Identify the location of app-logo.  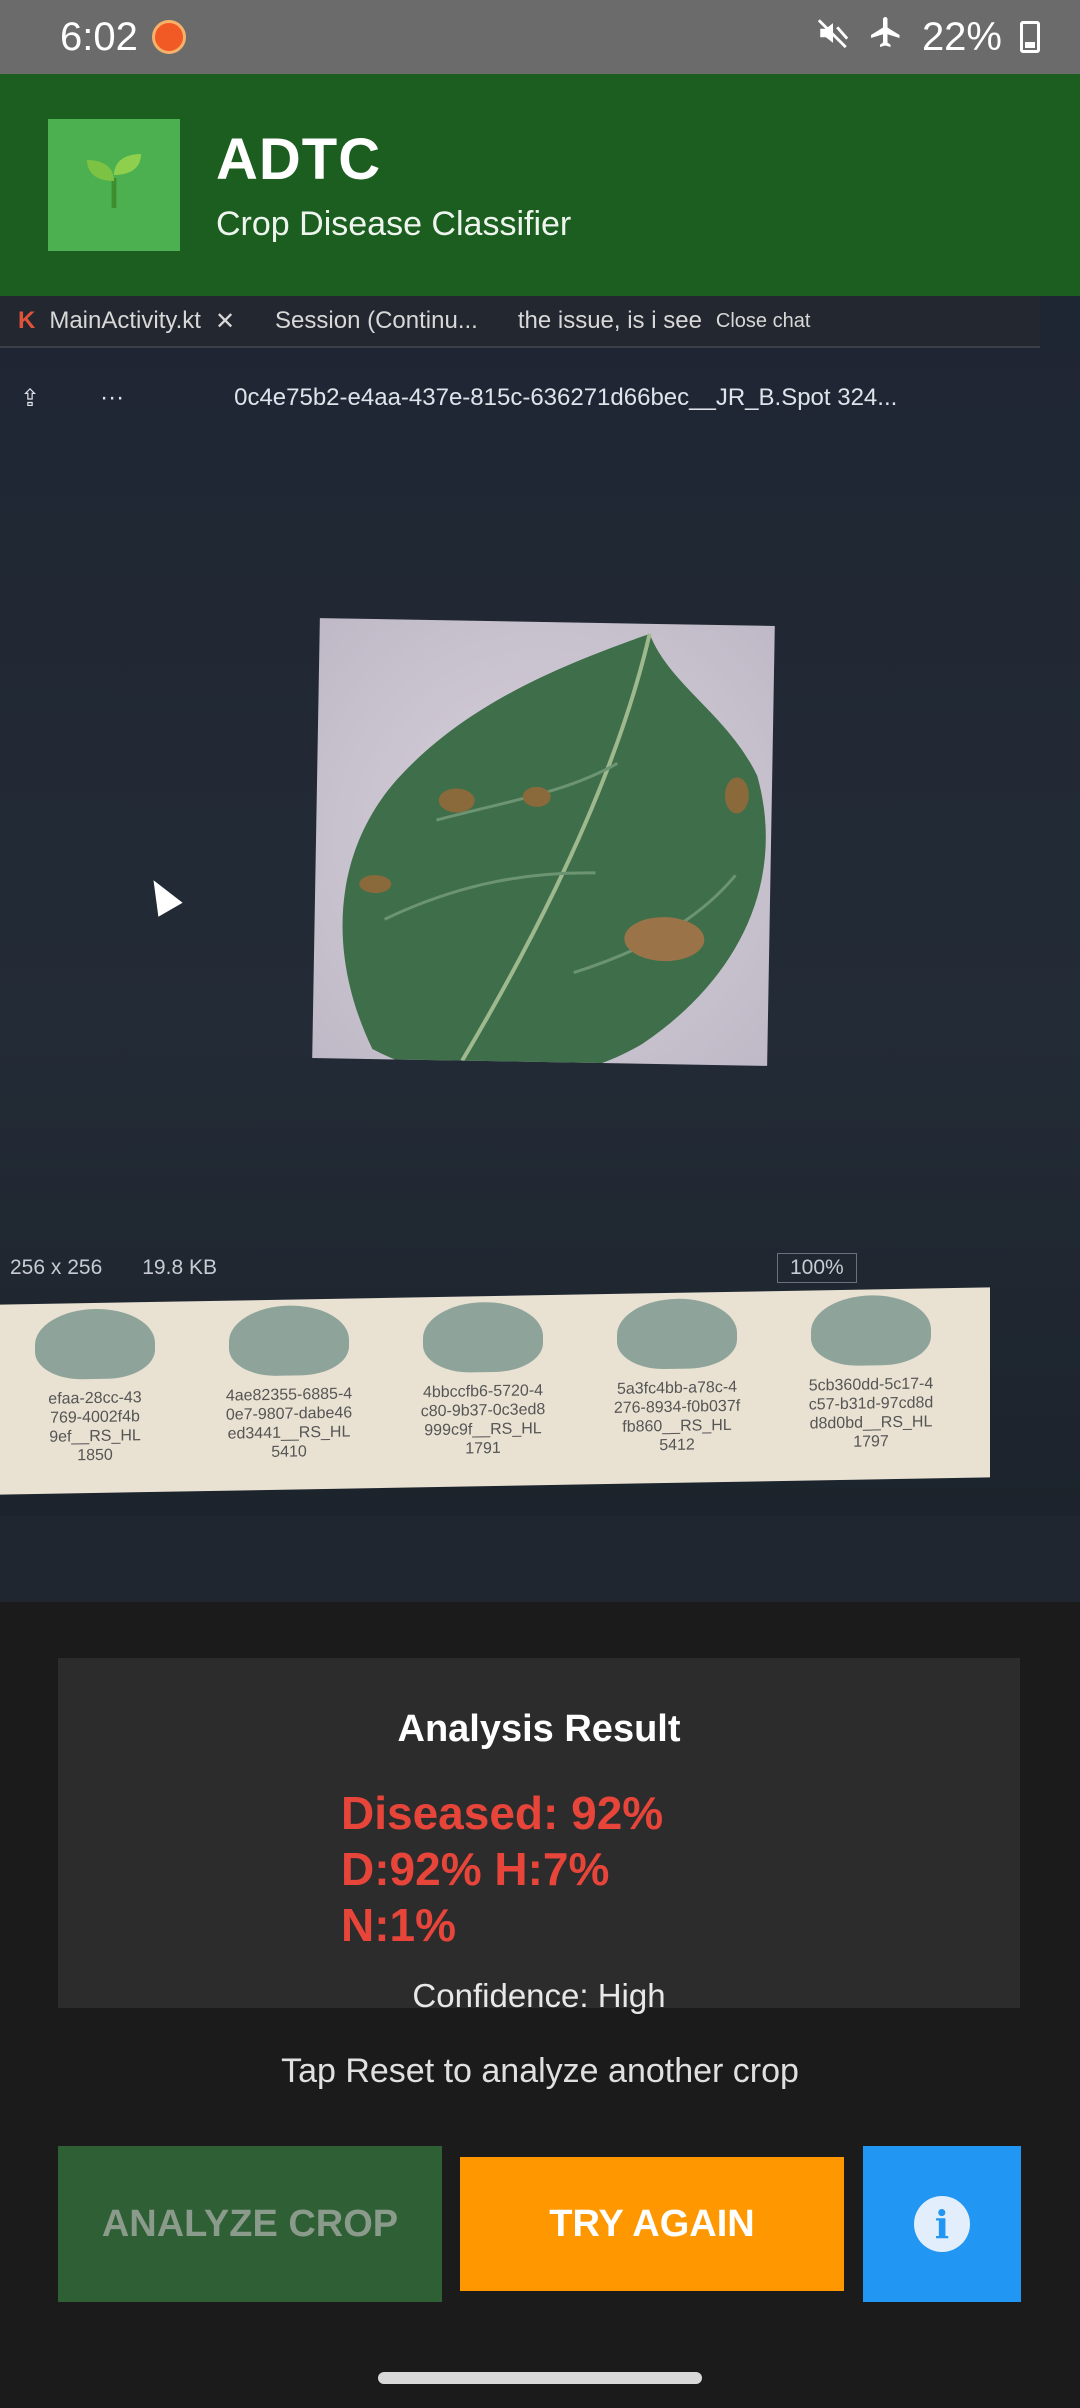
(114, 185).